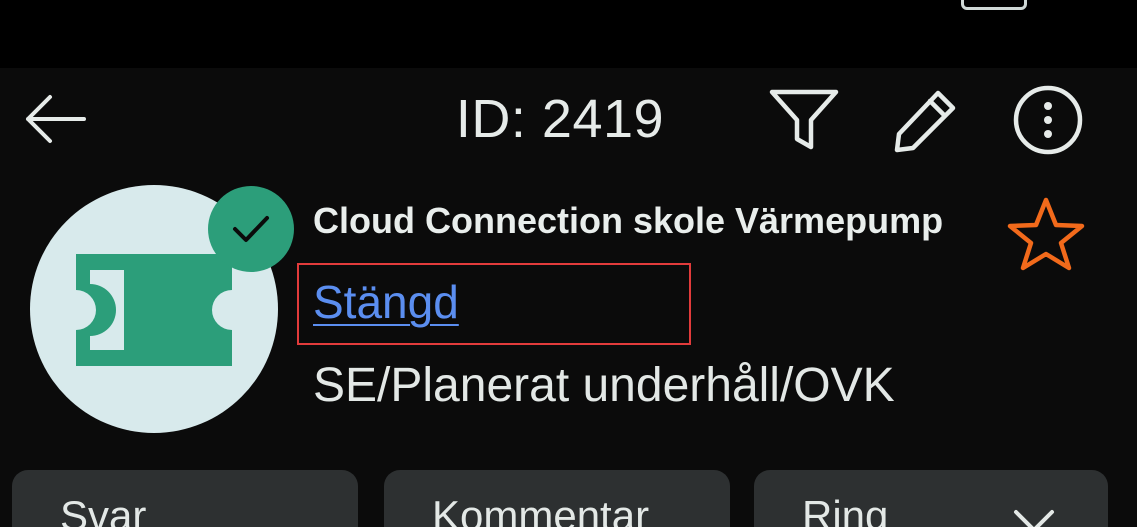 The image size is (1137, 527). What do you see at coordinates (154, 310) in the screenshot?
I see `ticket-icon` at bounding box center [154, 310].